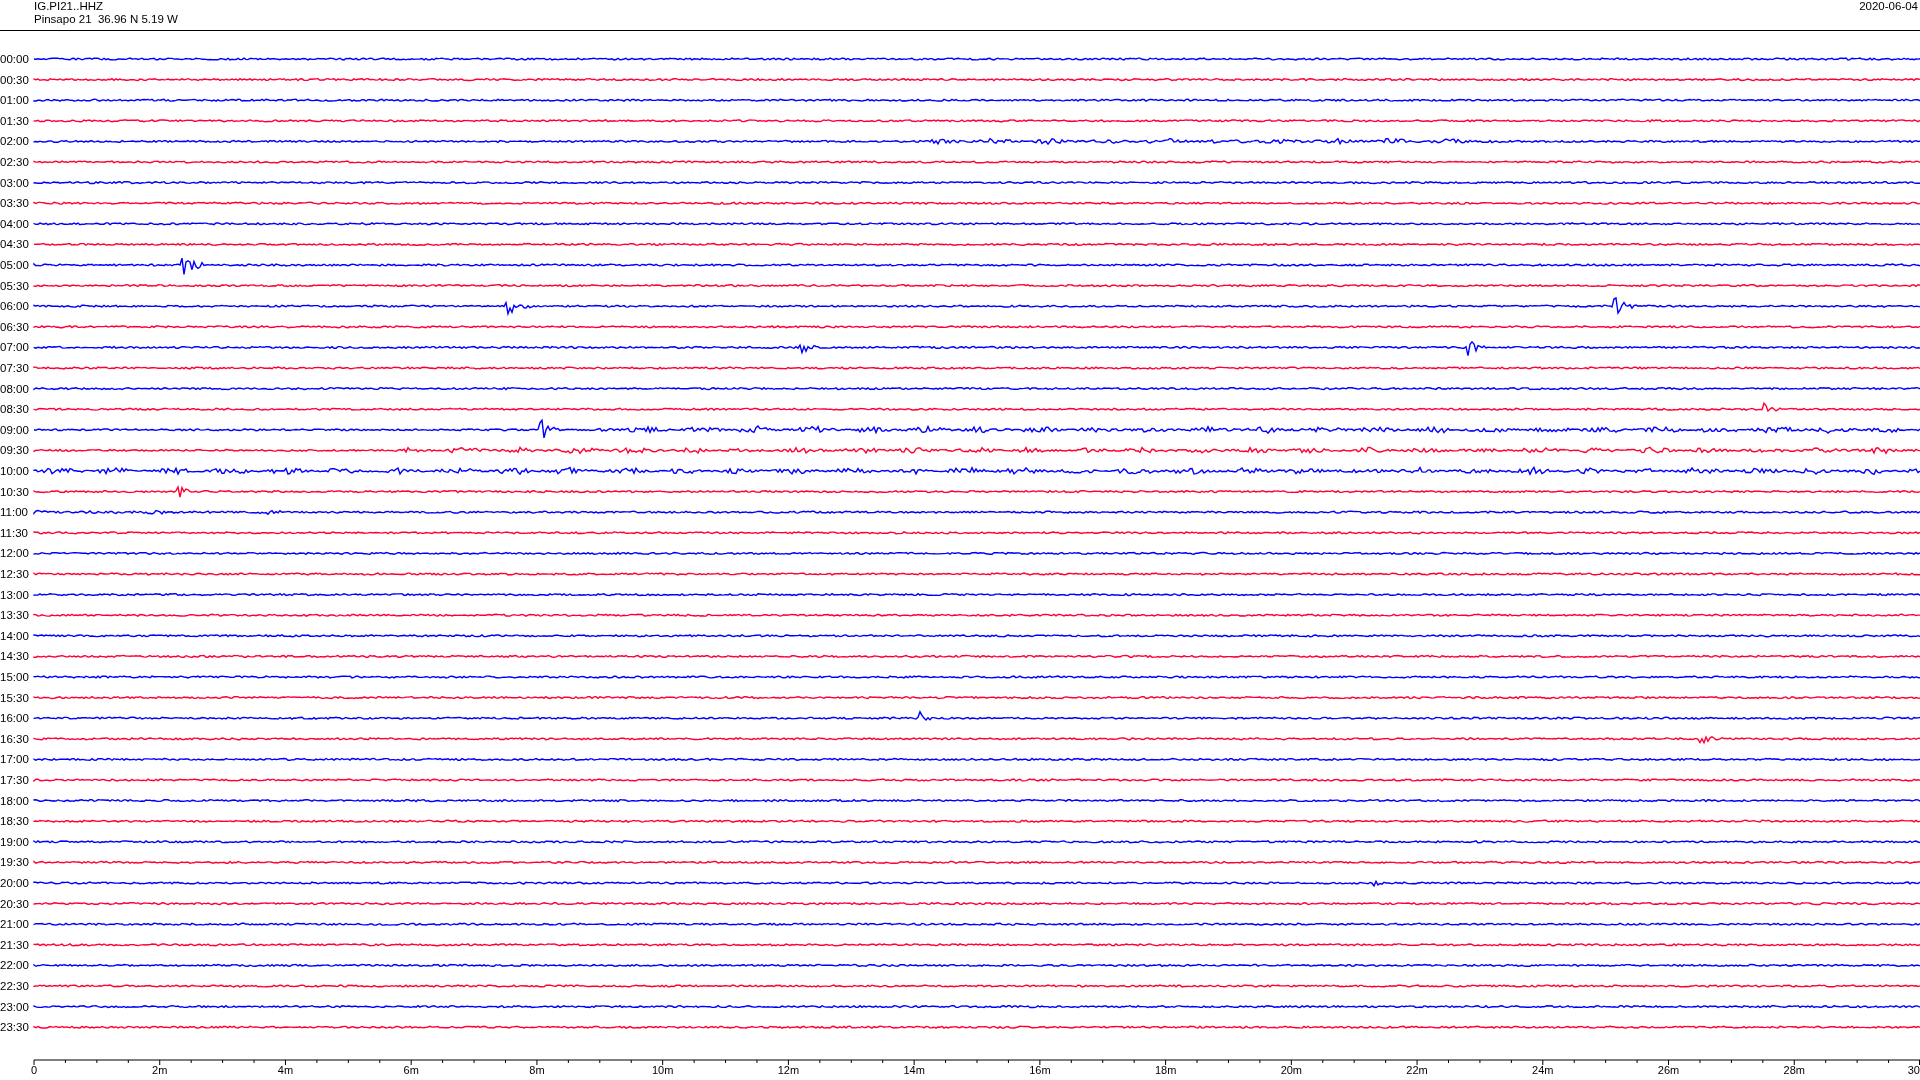 Image resolution: width=1920 pixels, height=1080 pixels. What do you see at coordinates (537, 1070) in the screenshot?
I see `axis-tick-label: 8m` at bounding box center [537, 1070].